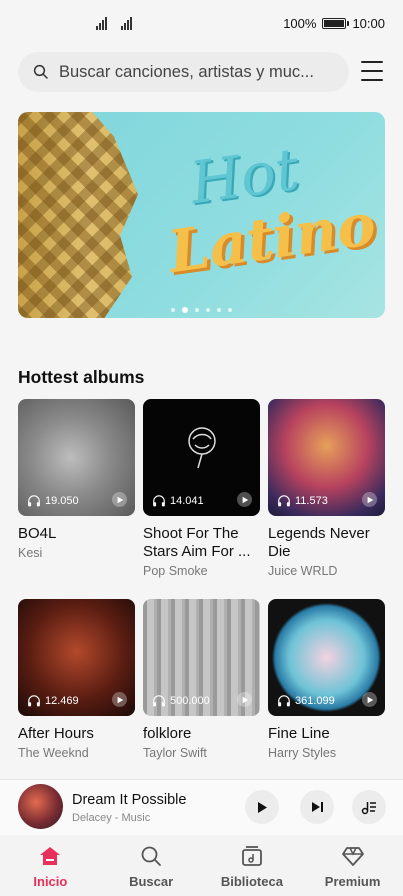 The width and height of the screenshot is (403, 896). I want to click on pineapple-image, so click(78, 215).